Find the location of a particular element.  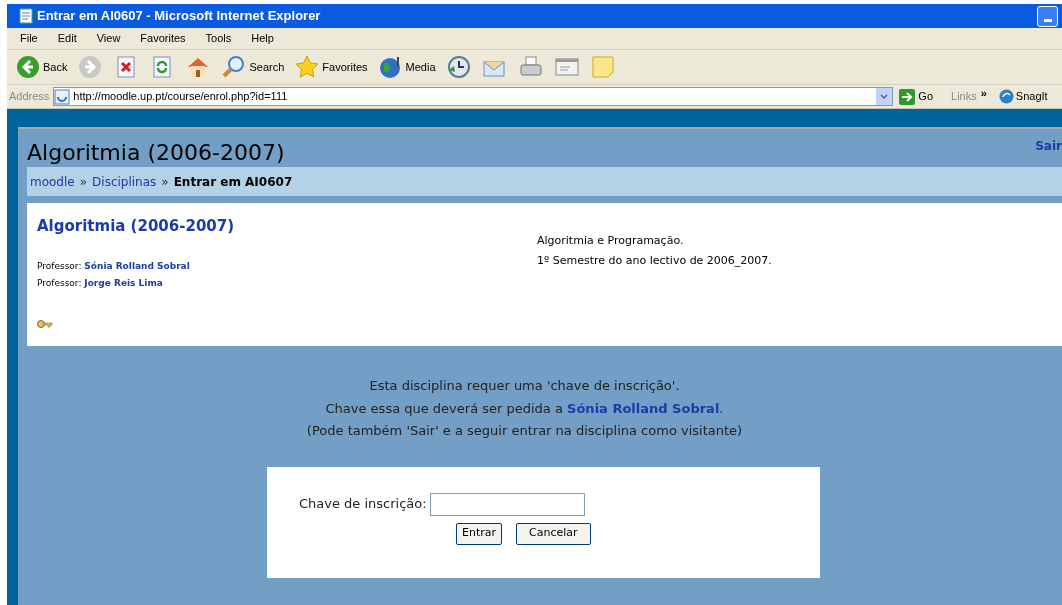

minimize-button is located at coordinates (1047, 16).